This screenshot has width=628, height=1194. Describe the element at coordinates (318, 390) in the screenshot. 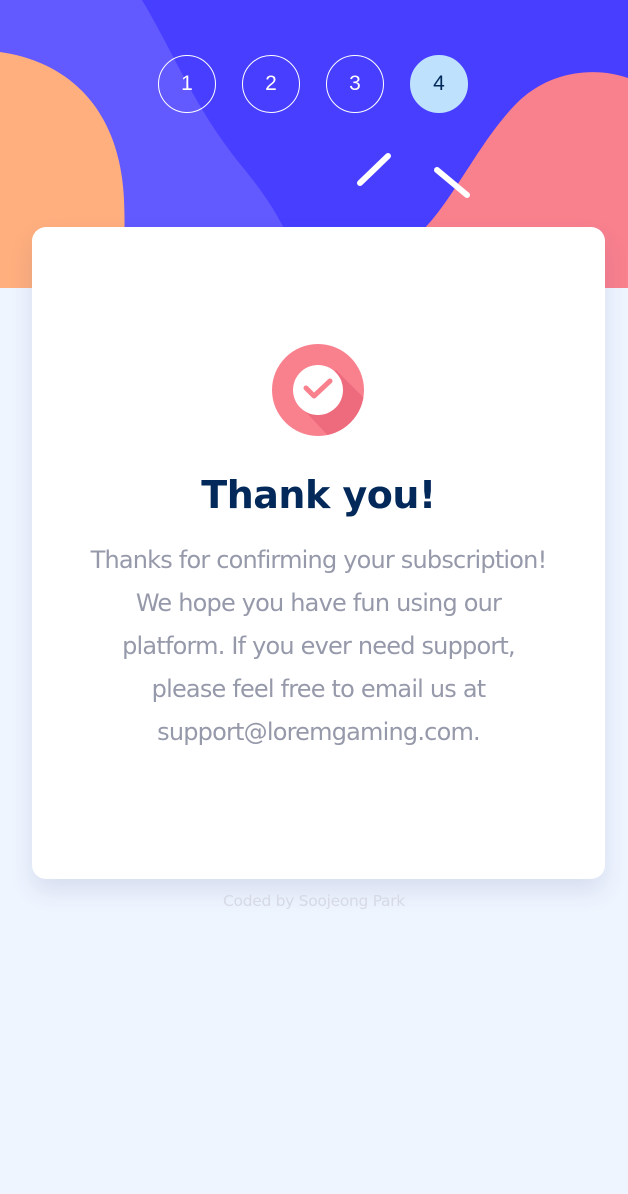

I see `checkmark-icon` at that location.